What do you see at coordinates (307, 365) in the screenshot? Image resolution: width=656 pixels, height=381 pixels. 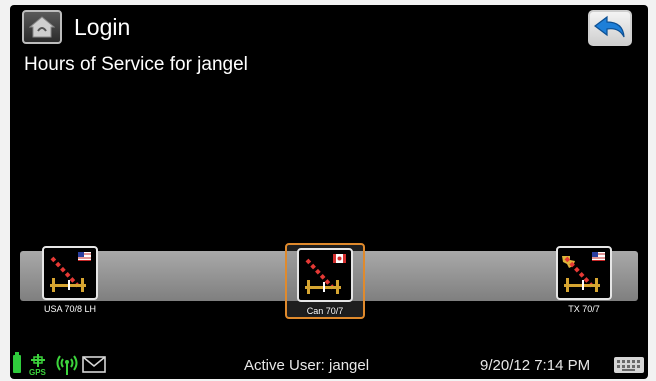 I see `active-user-label: Active User: jangel` at bounding box center [307, 365].